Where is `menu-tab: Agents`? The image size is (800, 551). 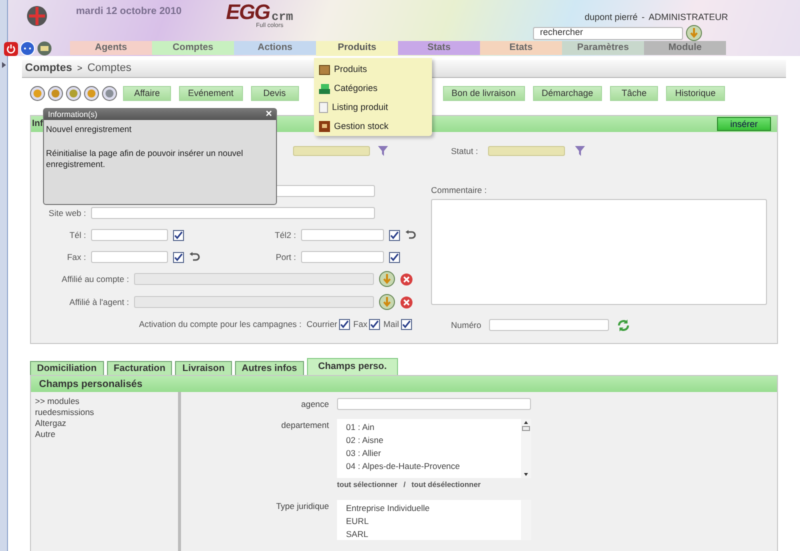
menu-tab: Agents is located at coordinates (111, 48).